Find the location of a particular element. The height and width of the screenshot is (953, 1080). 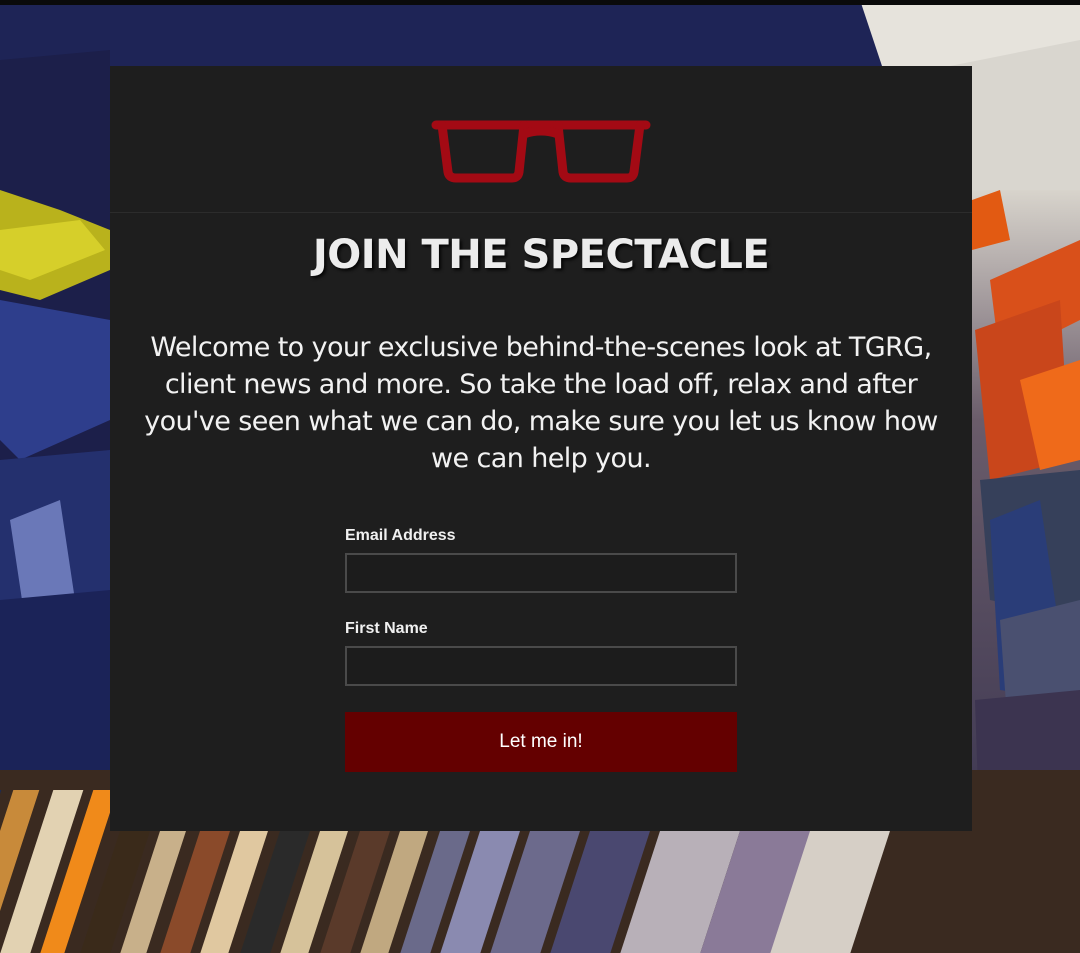

card-header is located at coordinates (541, 139).